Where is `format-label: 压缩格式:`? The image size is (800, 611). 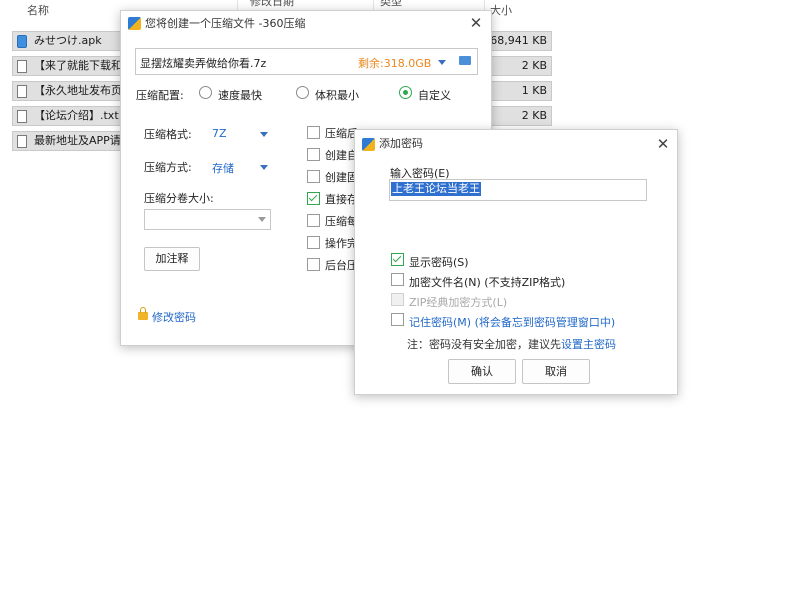 format-label: 压缩格式: is located at coordinates (168, 134).